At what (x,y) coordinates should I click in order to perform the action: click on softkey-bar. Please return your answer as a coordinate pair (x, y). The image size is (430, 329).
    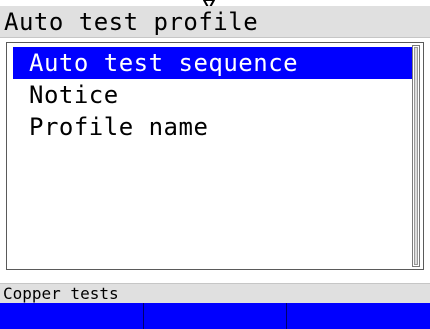
    Looking at the image, I should click on (215, 316).